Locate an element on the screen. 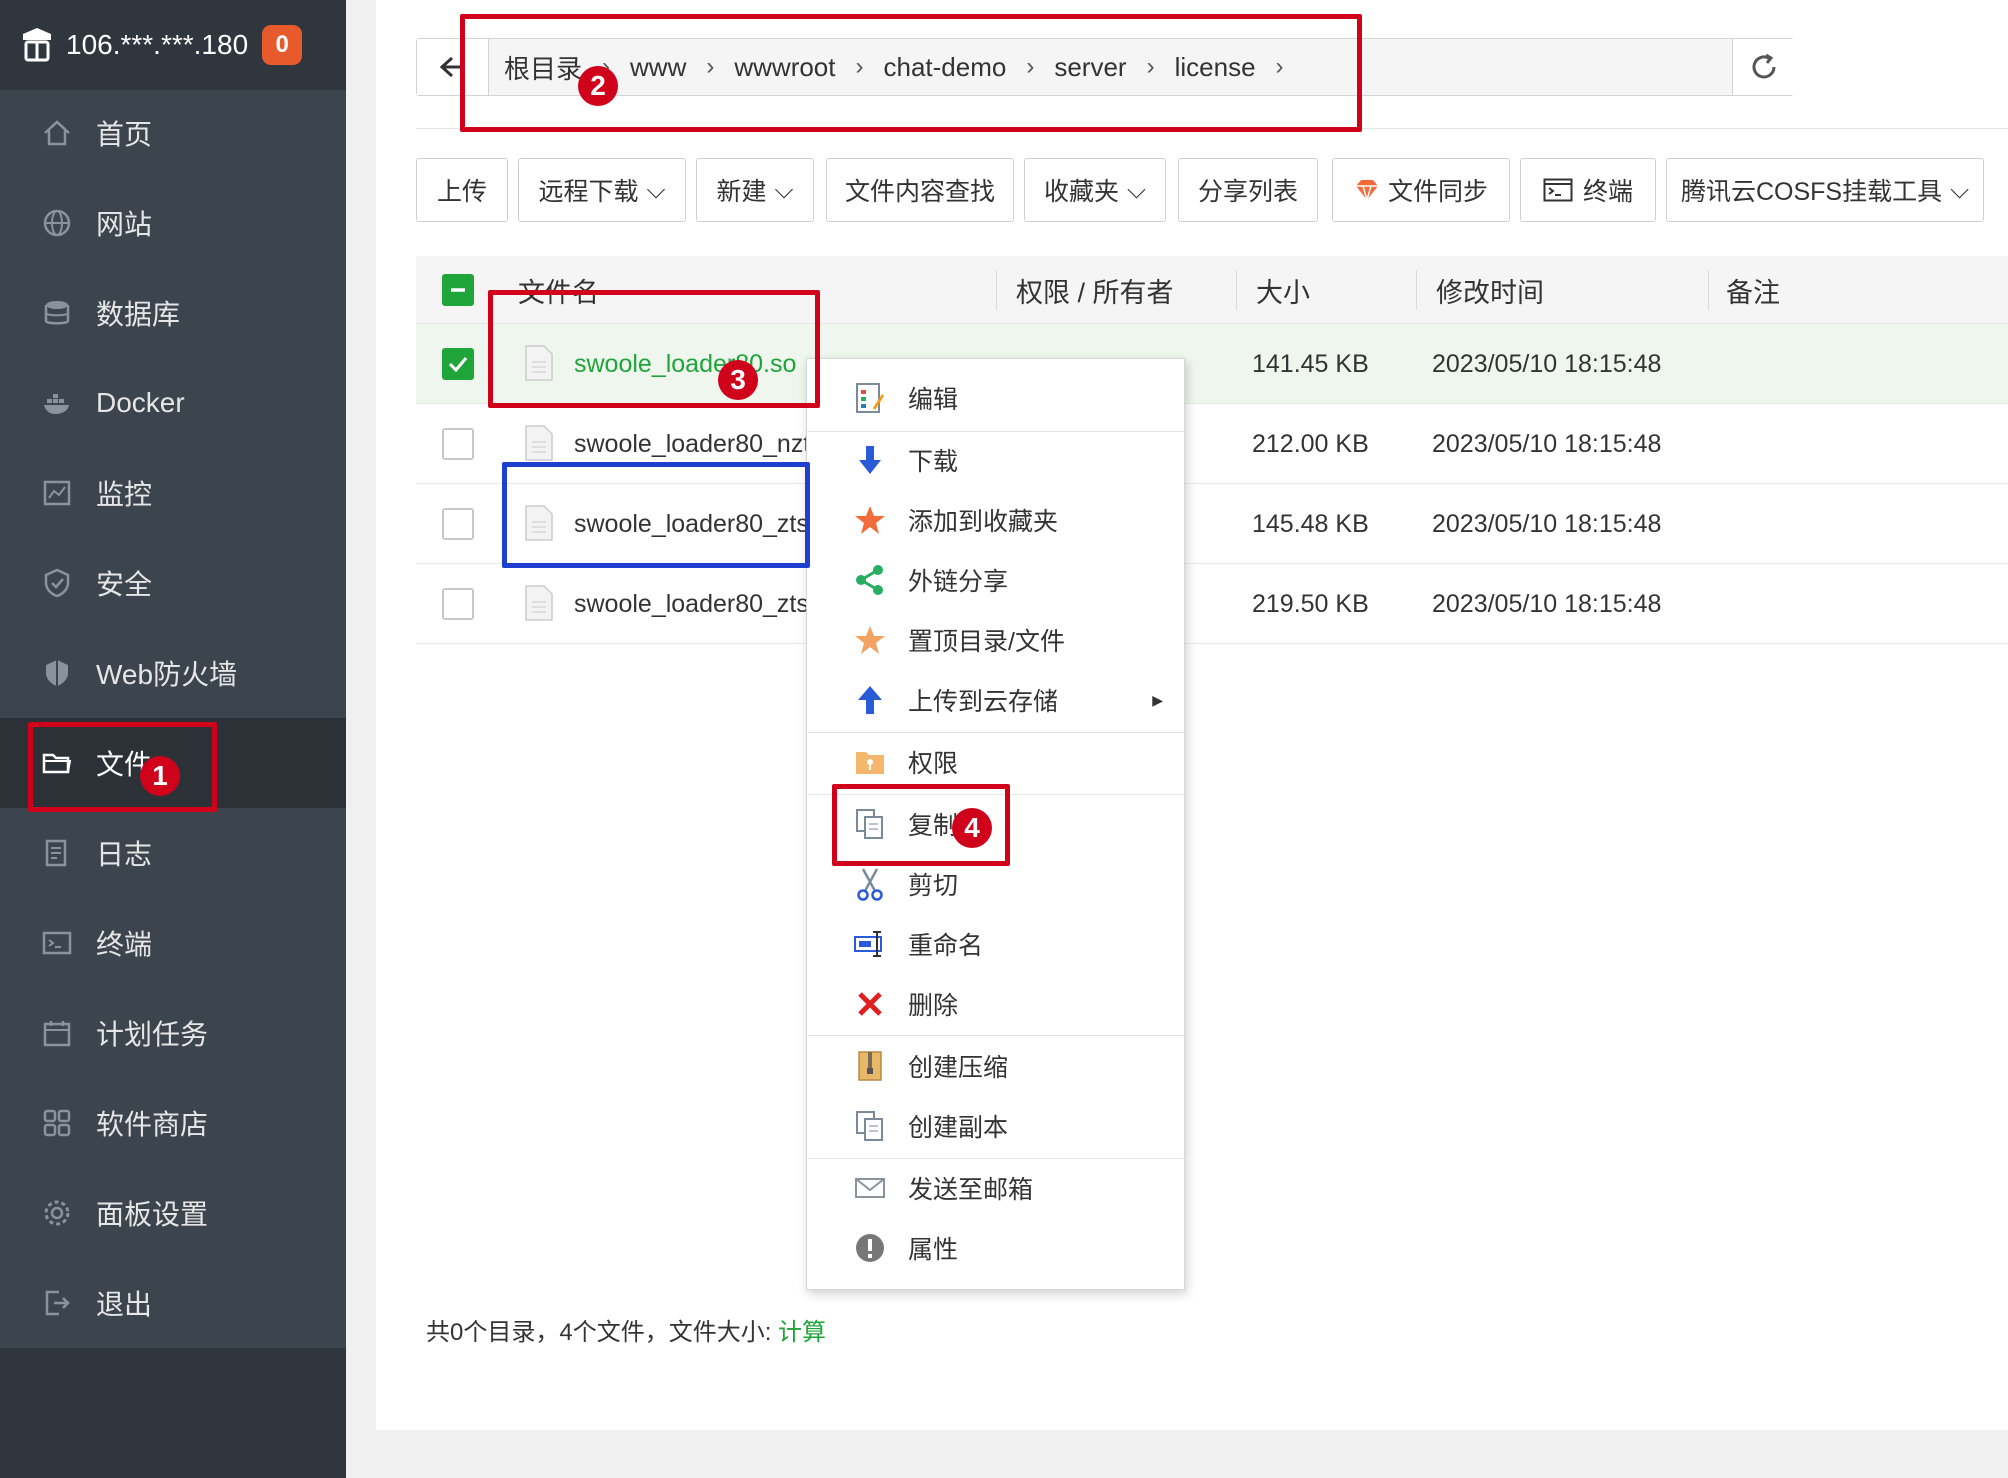  sidebar-item-label: 退出 is located at coordinates (124, 1304).